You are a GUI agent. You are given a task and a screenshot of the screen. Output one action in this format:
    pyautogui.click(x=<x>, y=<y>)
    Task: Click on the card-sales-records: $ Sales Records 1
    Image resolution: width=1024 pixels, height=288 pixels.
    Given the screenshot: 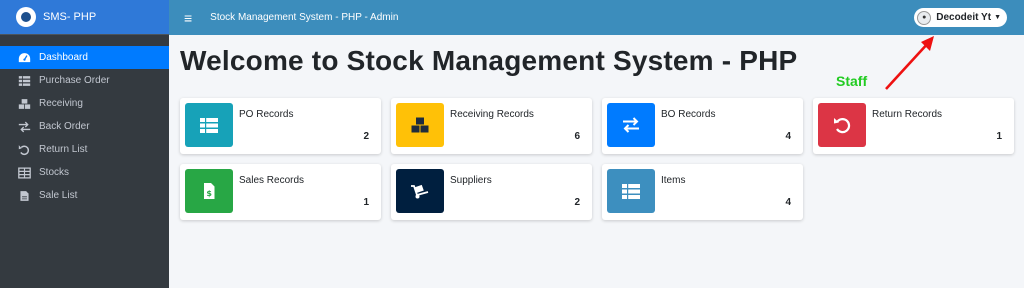 What is the action you would take?
    pyautogui.click(x=280, y=192)
    